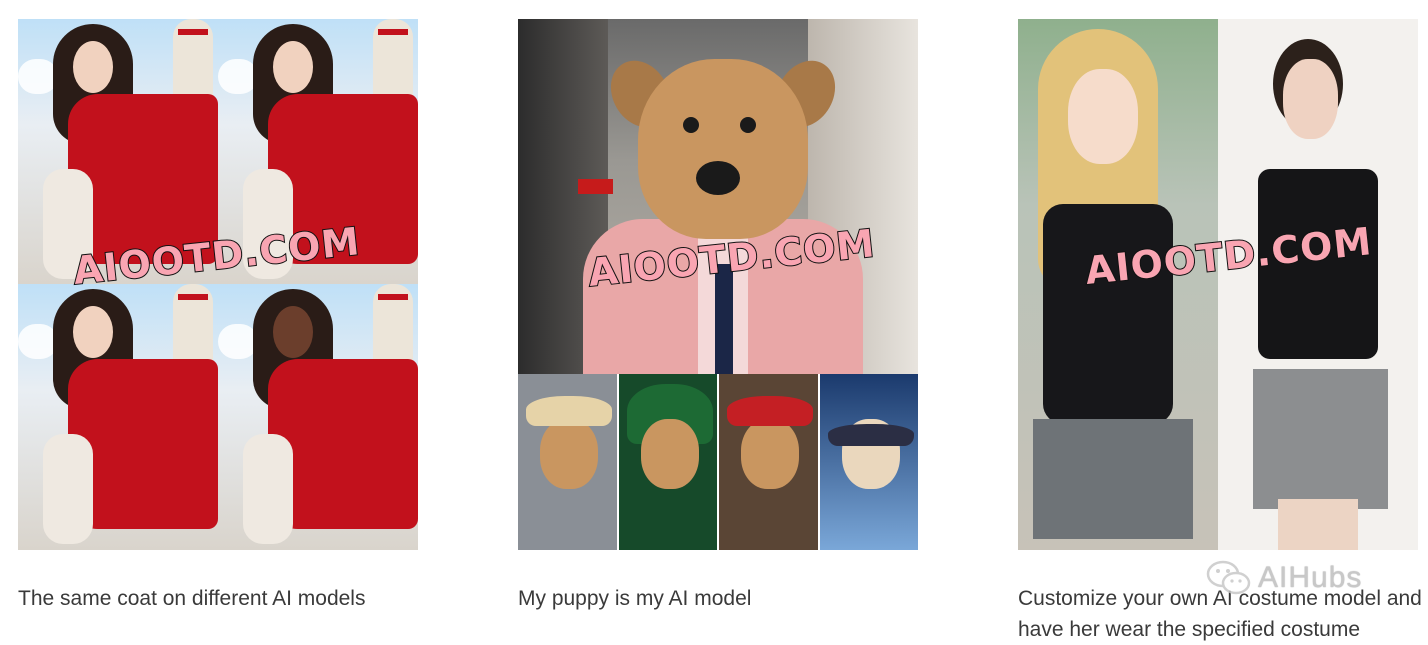 This screenshot has width=1428, height=645. What do you see at coordinates (118, 417) in the screenshot?
I see `model-3-photo` at bounding box center [118, 417].